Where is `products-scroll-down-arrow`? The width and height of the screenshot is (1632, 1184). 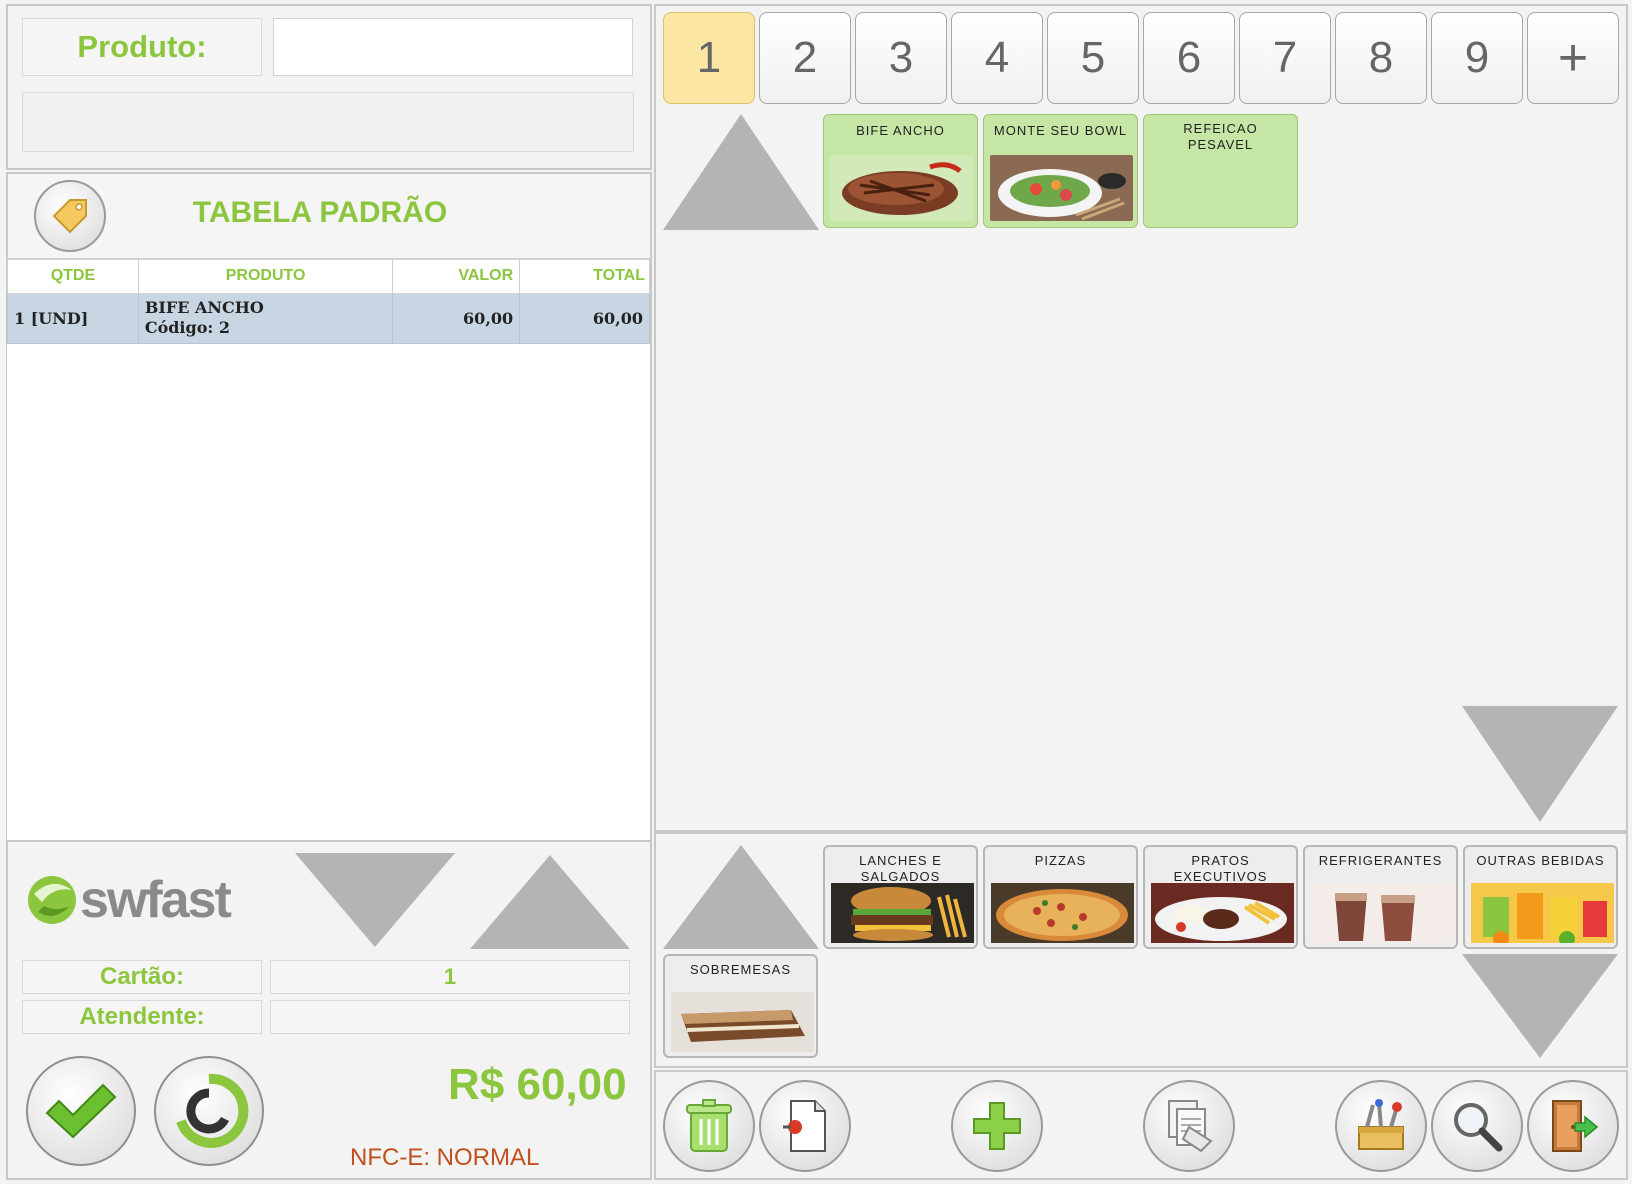
products-scroll-down-arrow is located at coordinates (1540, 764).